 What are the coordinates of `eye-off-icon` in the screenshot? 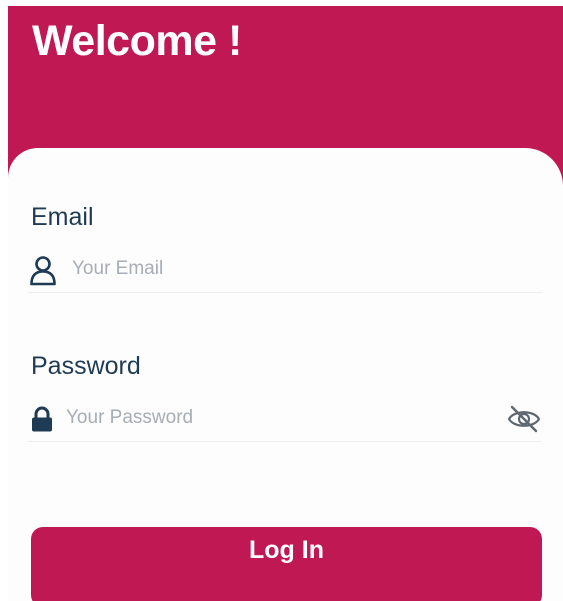 It's located at (524, 419).